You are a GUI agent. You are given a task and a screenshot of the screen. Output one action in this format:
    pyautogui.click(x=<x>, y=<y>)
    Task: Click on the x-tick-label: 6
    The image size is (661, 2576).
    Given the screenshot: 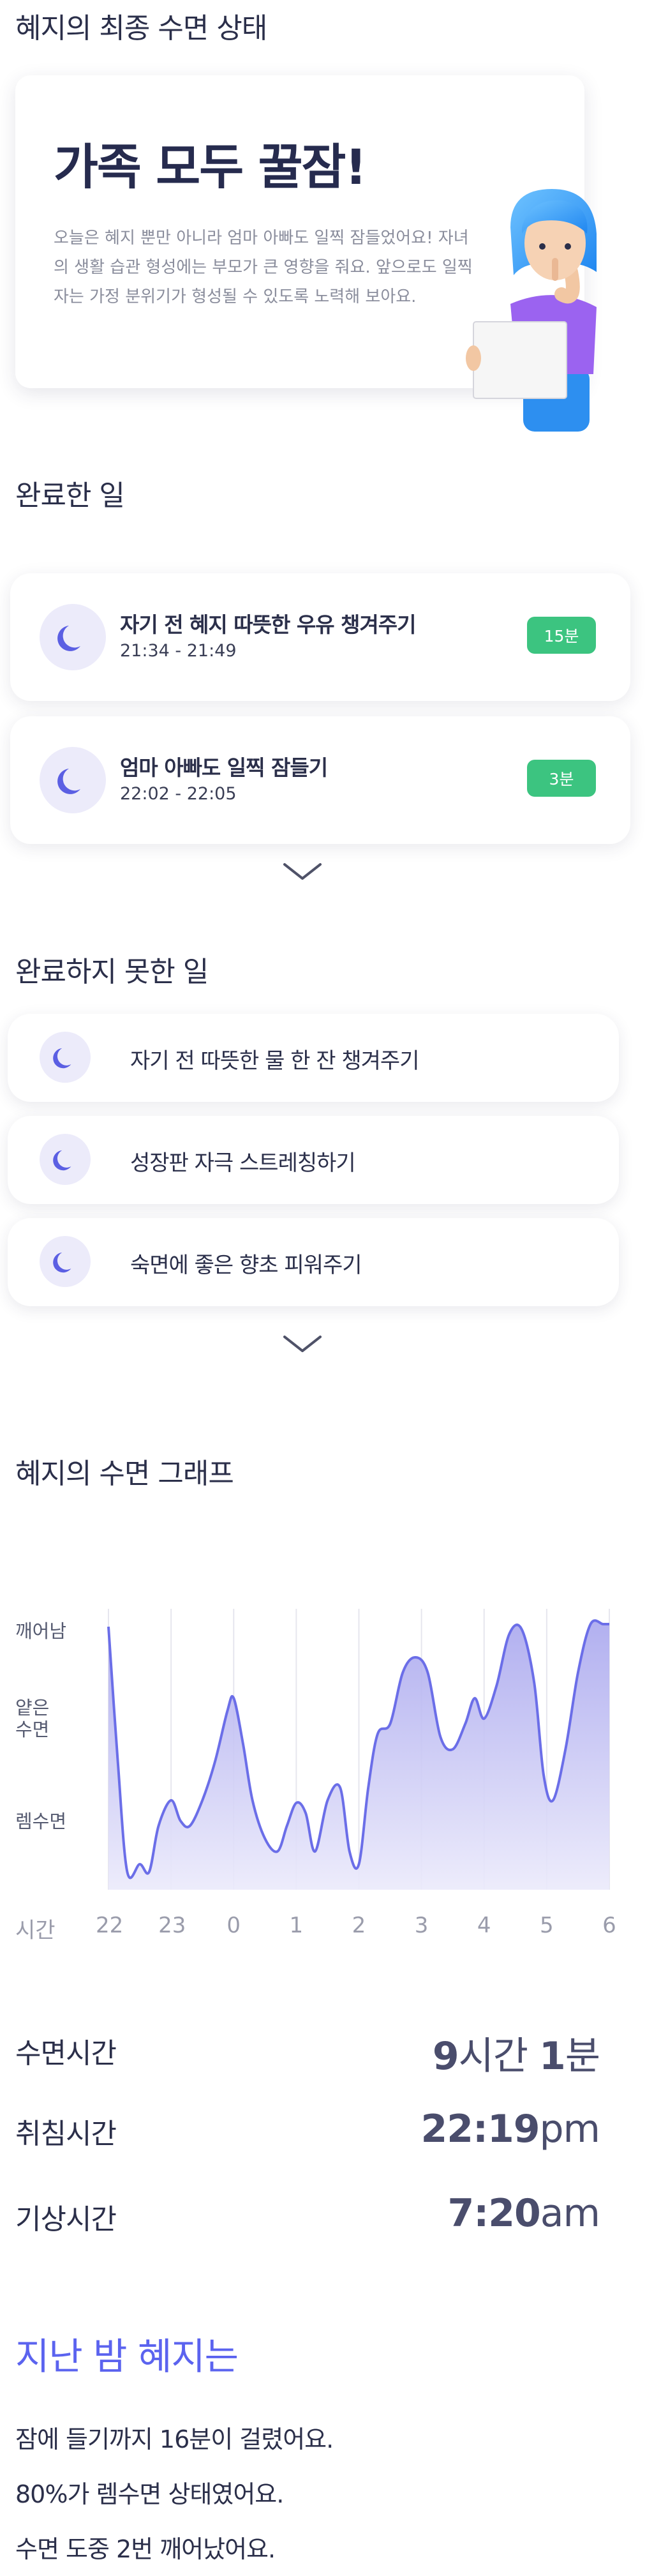 What is the action you would take?
    pyautogui.click(x=609, y=1925)
    